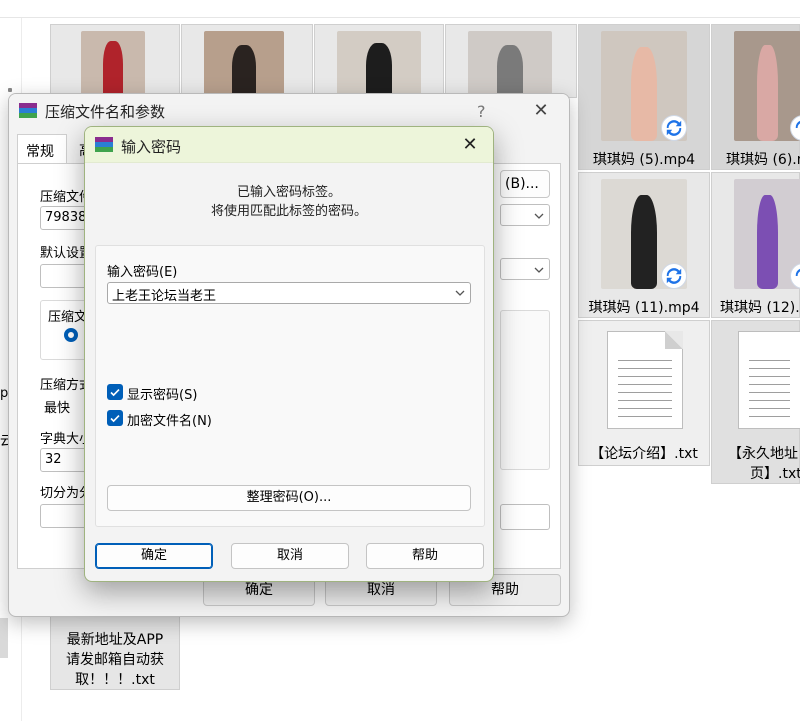 The width and height of the screenshot is (800, 721). Describe the element at coordinates (644, 454) in the screenshot. I see `file-name: 【论坛介绍】.txt` at that location.